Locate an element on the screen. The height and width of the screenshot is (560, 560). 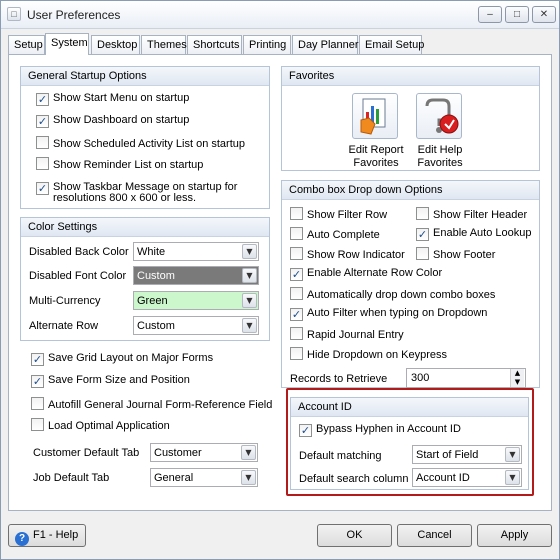
tab-day-planner: Day Planner is located at coordinates (325, 44).